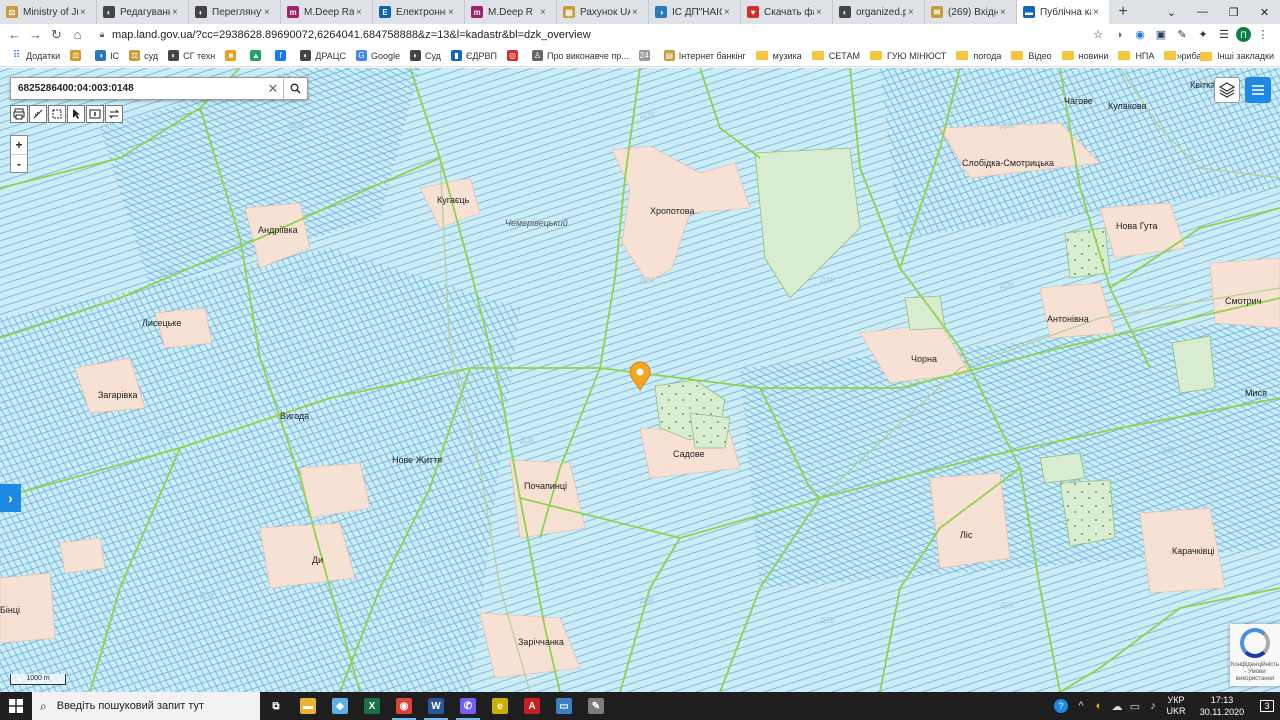 The image size is (1280, 720). Describe the element at coordinates (191, 56) in the screenshot. I see `bookmark-item: ◐ СГ техн` at that location.